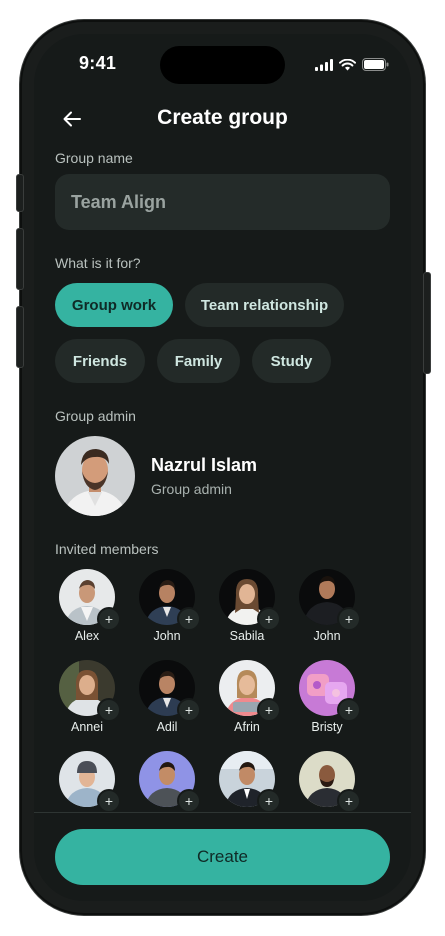 The width and height of the screenshot is (445, 936). What do you see at coordinates (87, 700) in the screenshot?
I see `member-item: + Annei` at bounding box center [87, 700].